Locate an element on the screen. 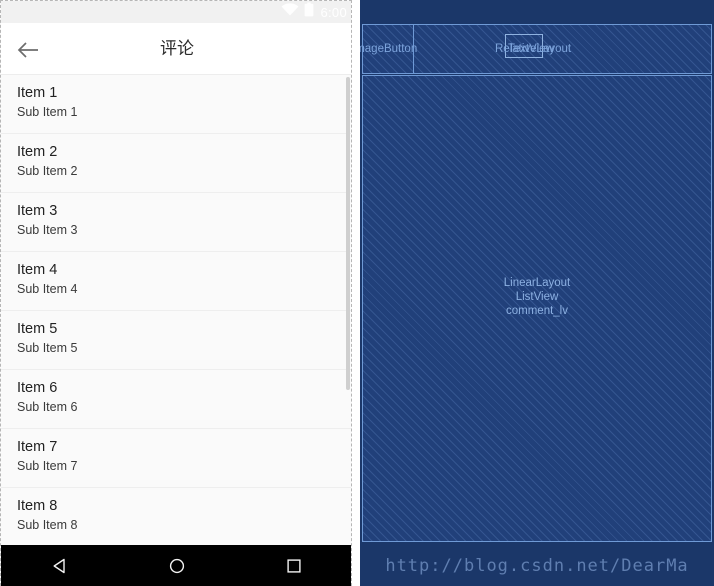  nav-back-triangle-icon is located at coordinates (60, 565).